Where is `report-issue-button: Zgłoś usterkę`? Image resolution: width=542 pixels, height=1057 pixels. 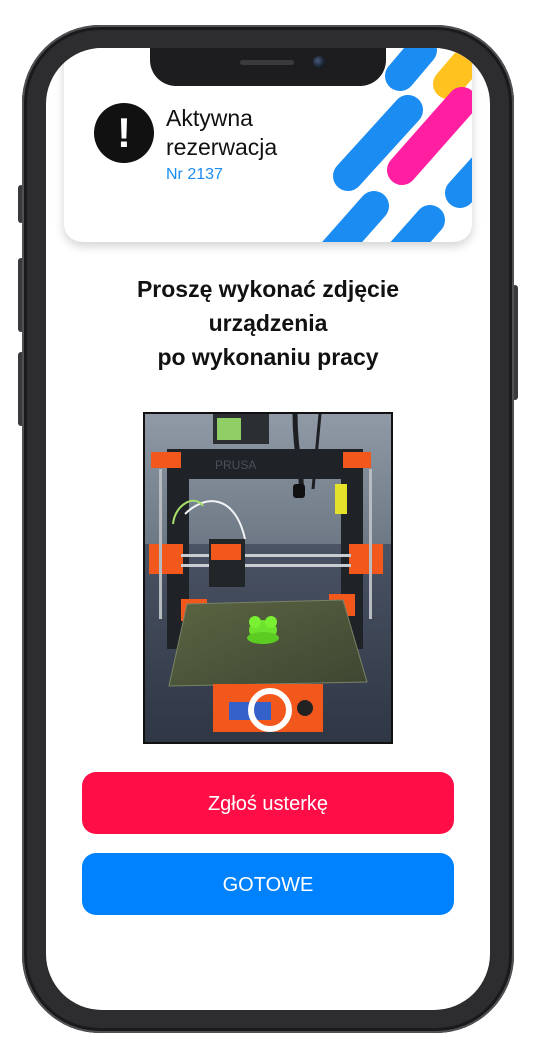
report-issue-button: Zgłoś usterkę is located at coordinates (268, 803).